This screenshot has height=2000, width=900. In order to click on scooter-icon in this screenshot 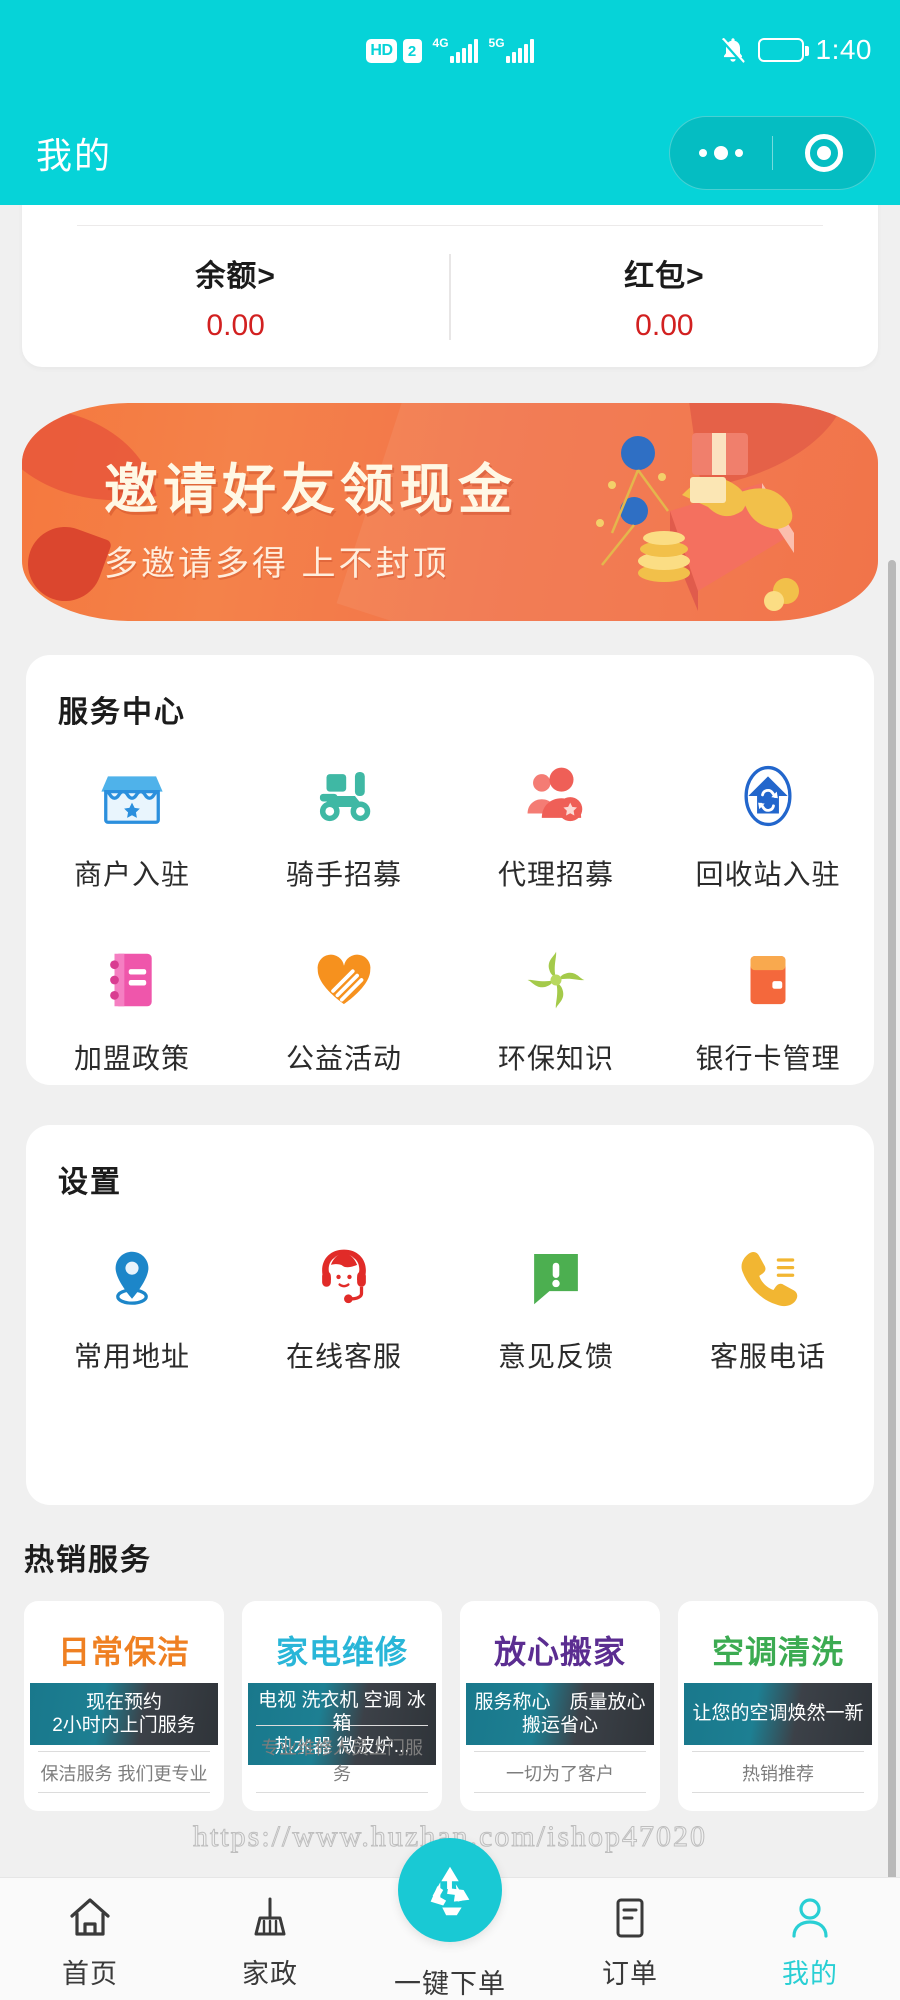, I will do `click(344, 796)`.